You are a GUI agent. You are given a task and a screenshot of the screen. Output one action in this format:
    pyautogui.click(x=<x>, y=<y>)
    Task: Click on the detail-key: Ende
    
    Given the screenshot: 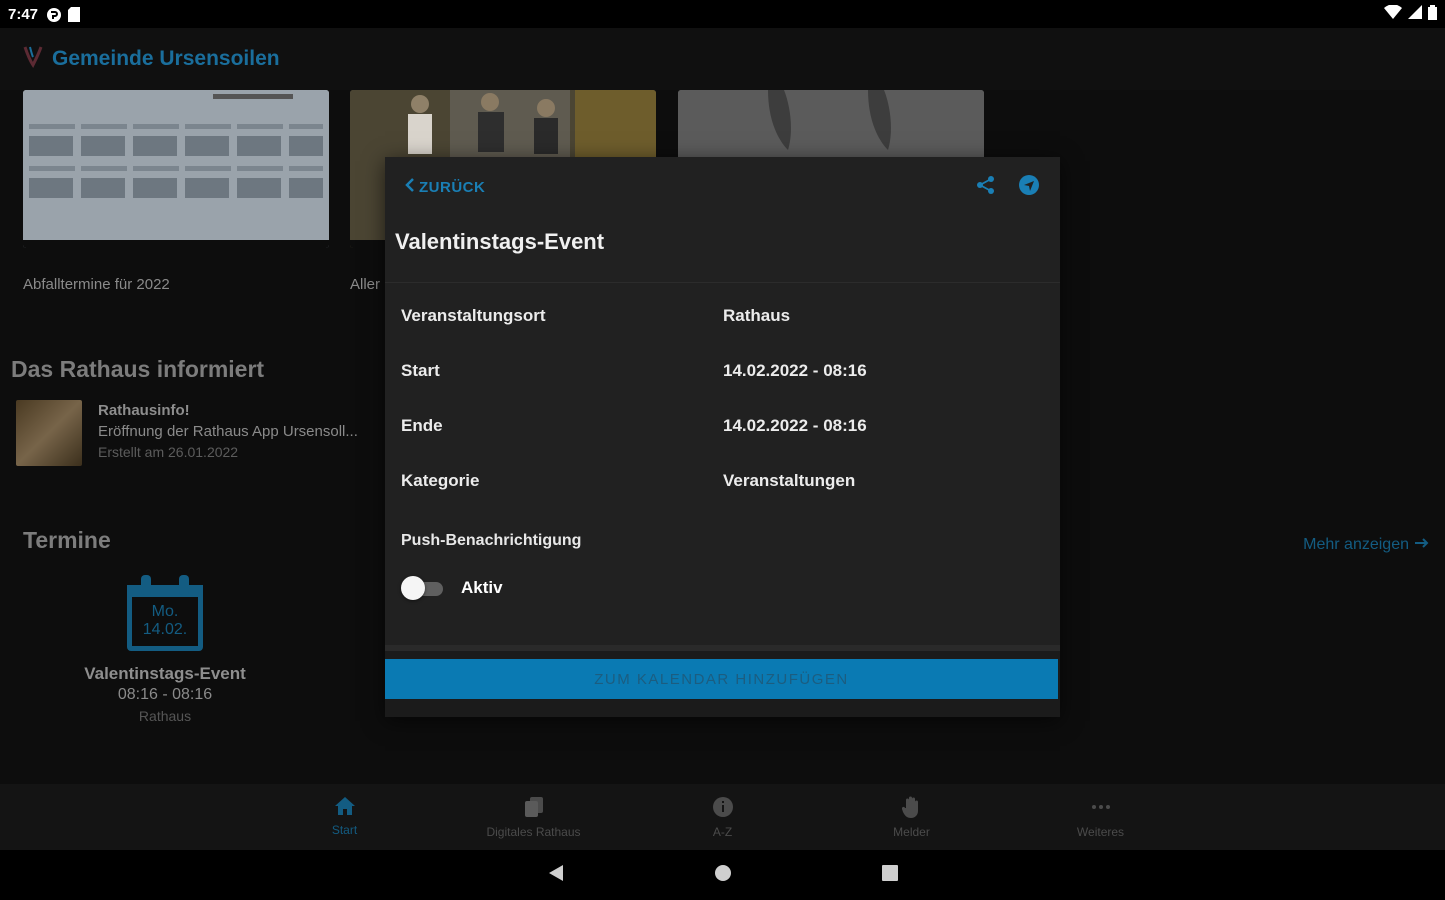 What is the action you would take?
    pyautogui.click(x=422, y=425)
    